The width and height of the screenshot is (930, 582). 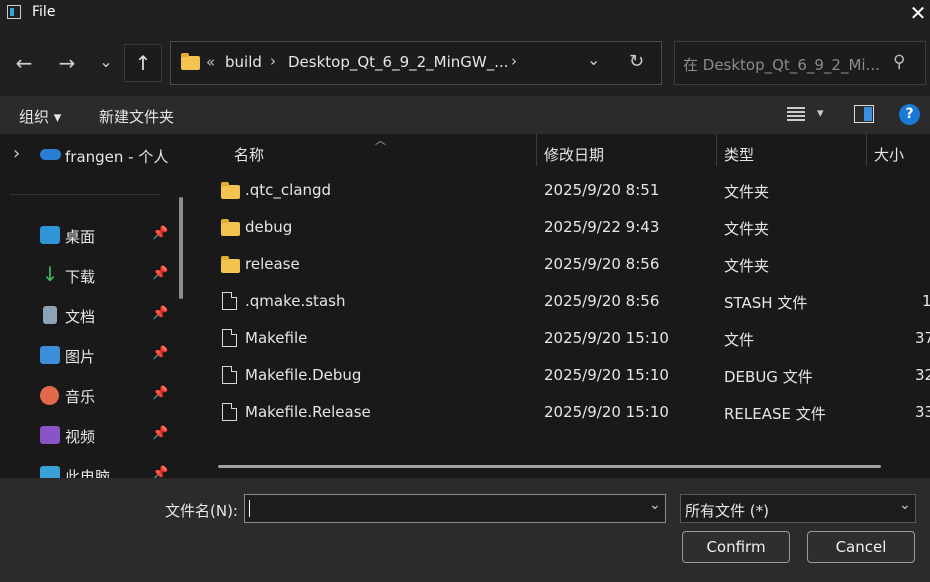 I want to click on app-icon, so click(x=14, y=12).